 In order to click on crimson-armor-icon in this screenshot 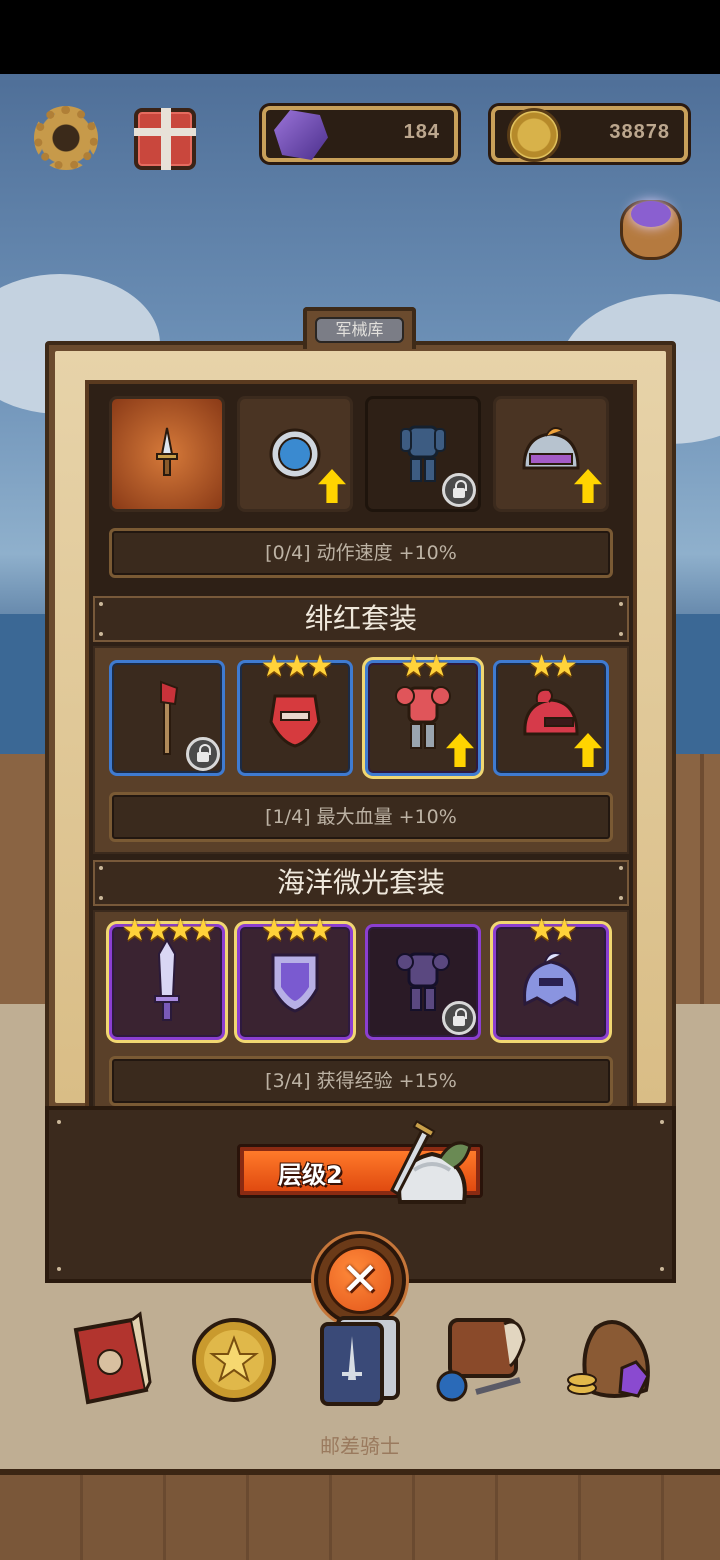, I will do `click(423, 717)`.